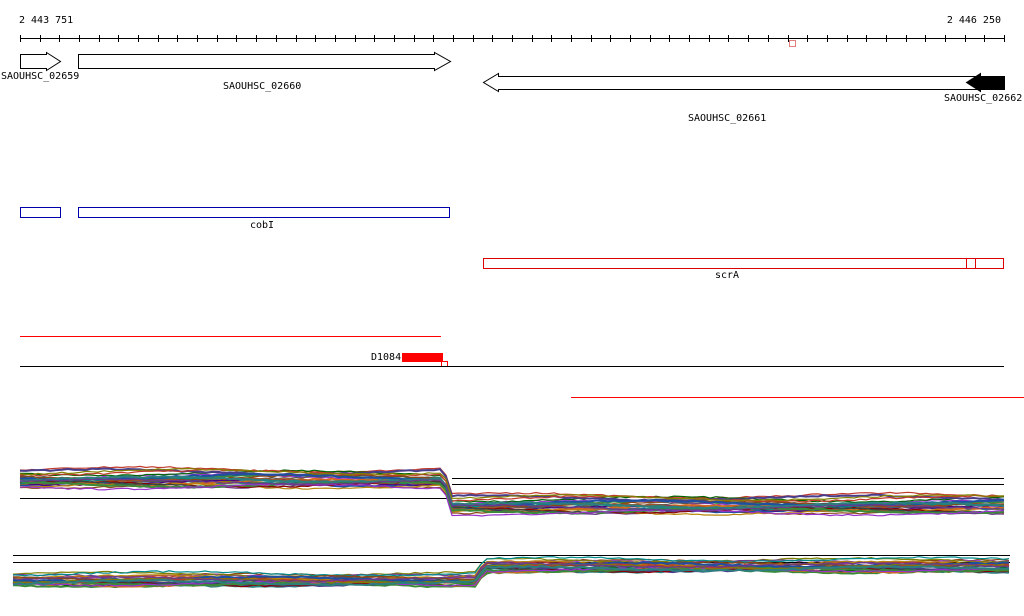  I want to click on feature-end-marker, so click(444, 364).